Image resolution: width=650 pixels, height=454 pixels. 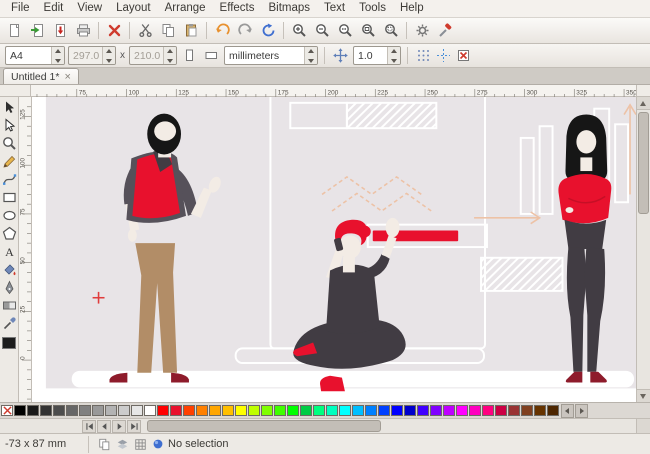 I want to click on toolbox-button, so click(x=445, y=30).